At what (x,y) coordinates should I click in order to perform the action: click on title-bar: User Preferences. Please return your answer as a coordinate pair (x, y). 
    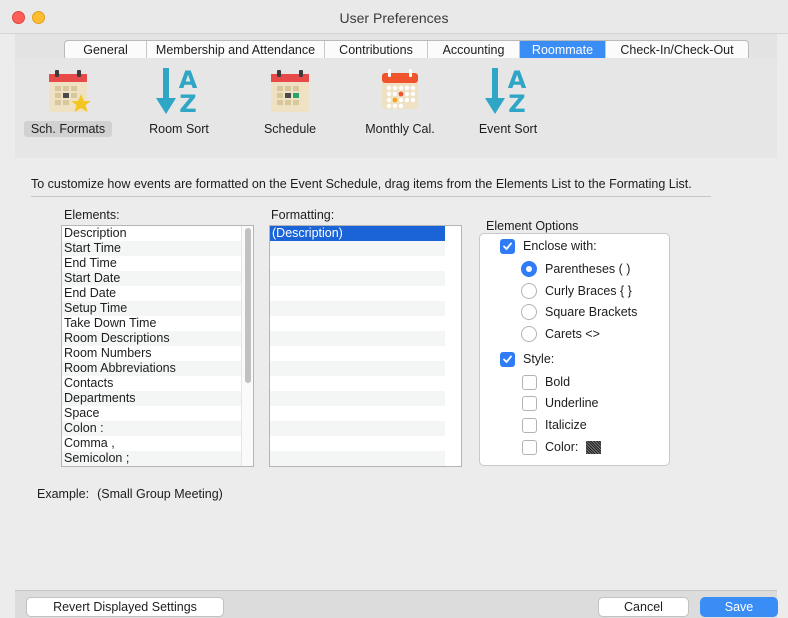
    Looking at the image, I should click on (394, 17).